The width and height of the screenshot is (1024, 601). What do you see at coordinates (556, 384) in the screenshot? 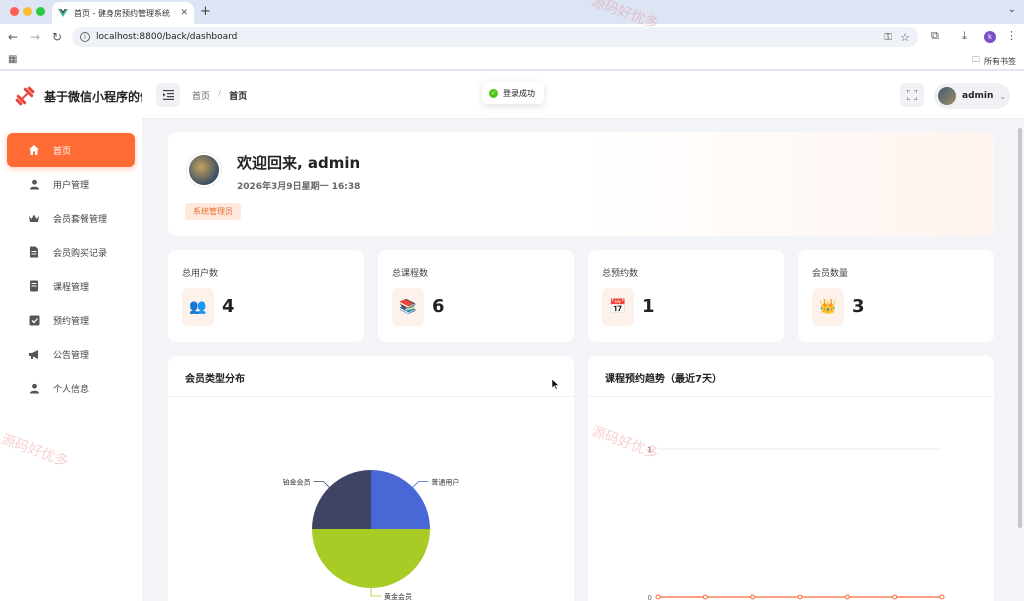
I see `mouse-cursor-icon` at bounding box center [556, 384].